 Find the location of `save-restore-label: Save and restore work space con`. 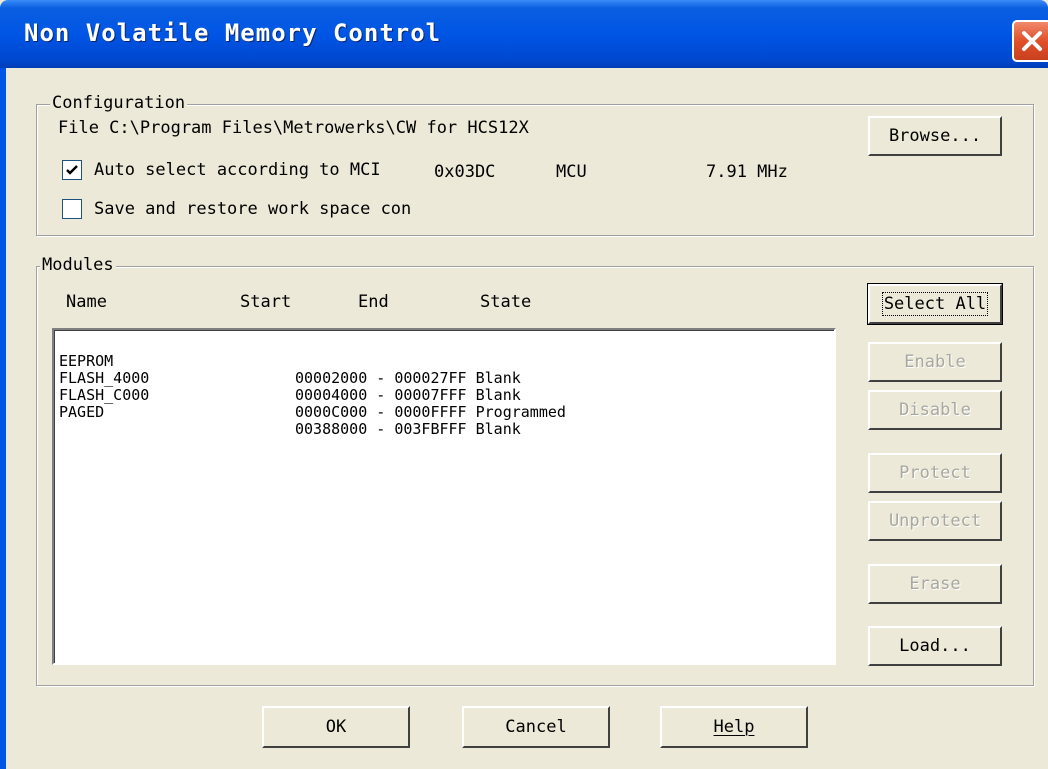

save-restore-label: Save and restore work space con is located at coordinates (252, 209).